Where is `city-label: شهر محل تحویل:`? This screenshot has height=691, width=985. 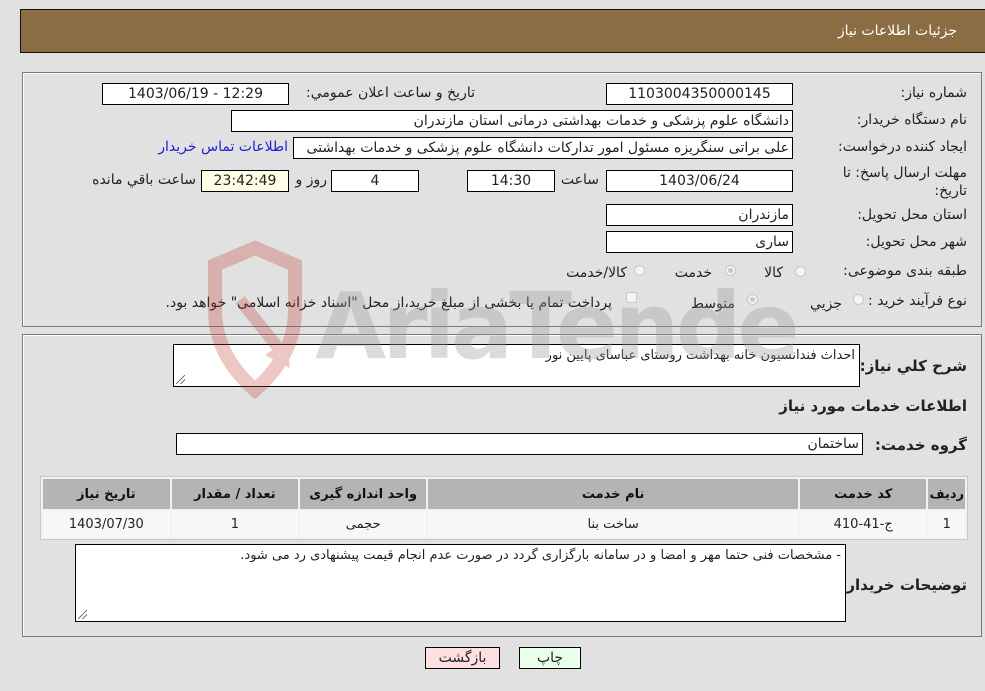 city-label: شهر محل تحویل: is located at coordinates (916, 242).